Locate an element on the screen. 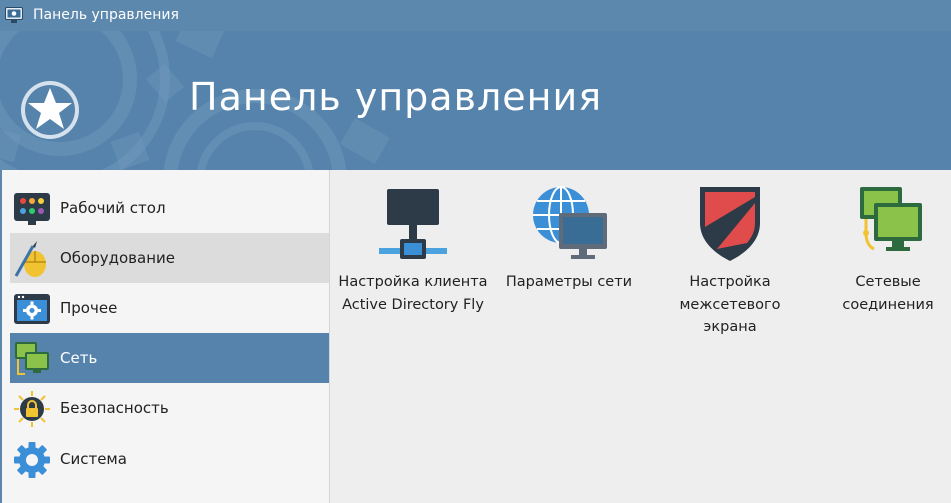  sidebar-item-system: Система is located at coordinates (169, 459).